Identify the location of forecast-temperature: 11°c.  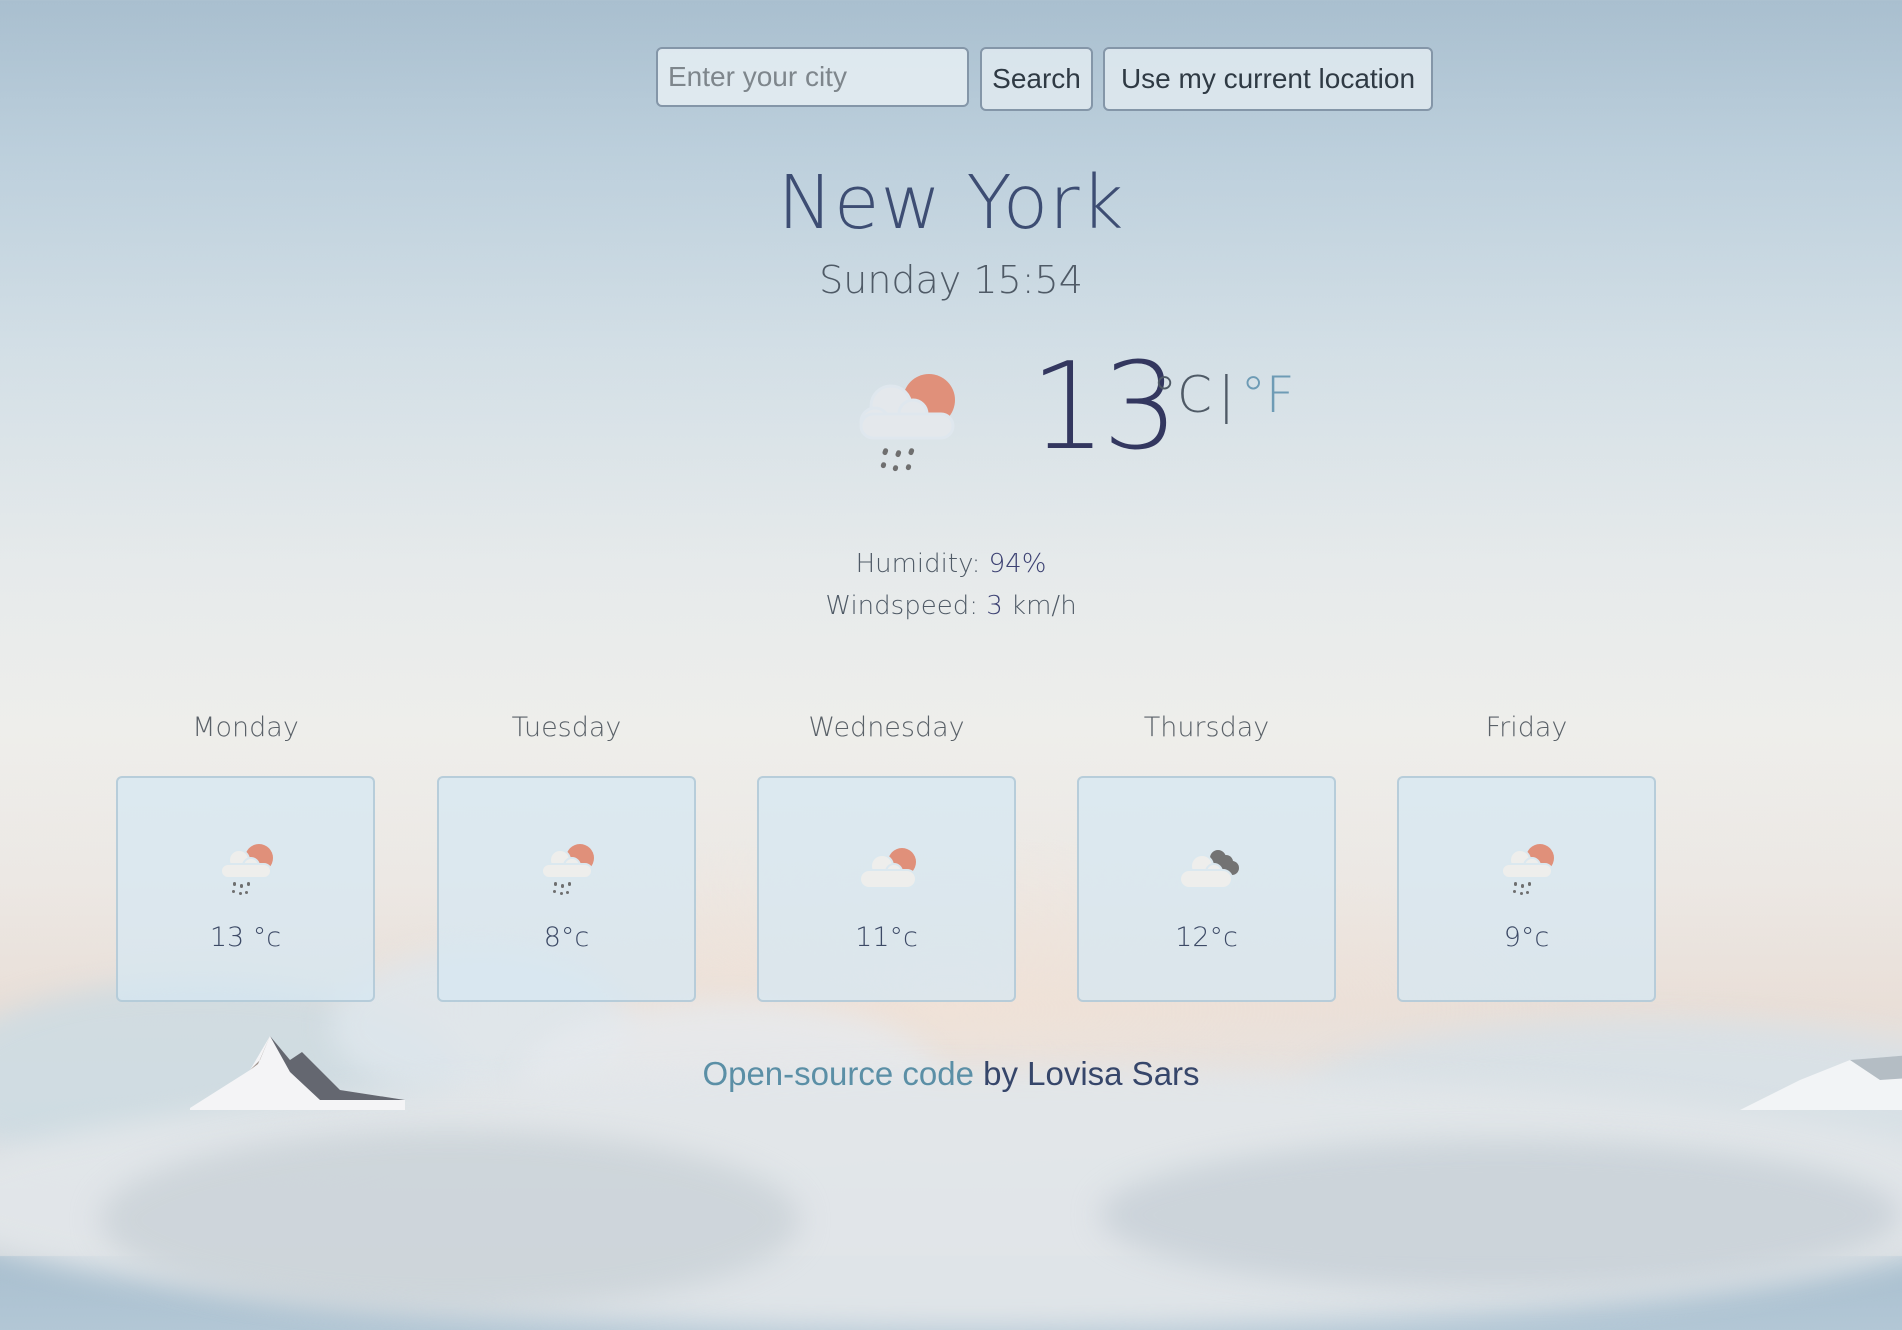
(886, 937).